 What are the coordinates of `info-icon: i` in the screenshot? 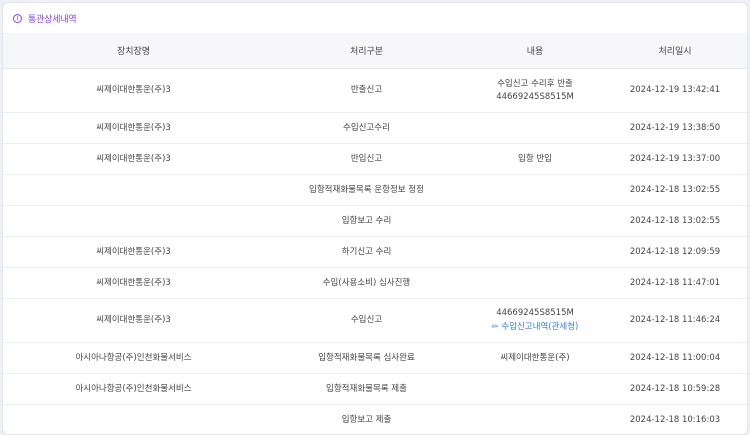 It's located at (17, 18).